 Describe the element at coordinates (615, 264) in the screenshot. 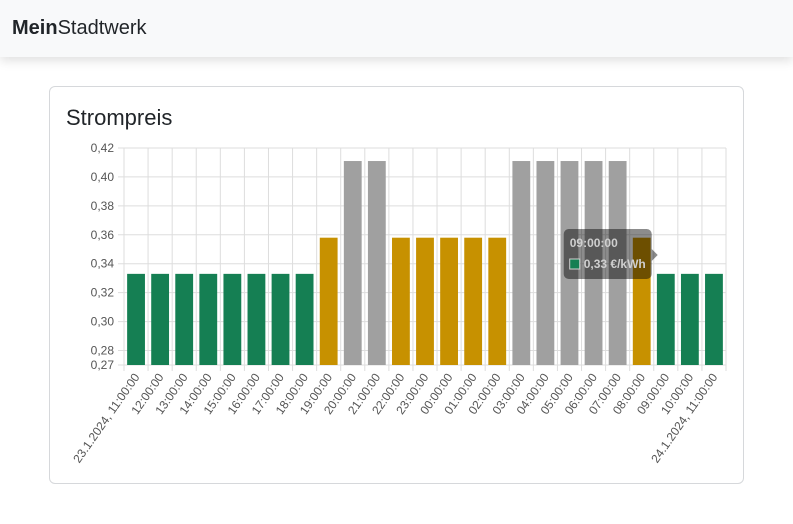

I see `tooltip-value: 0,33 €/kWh` at that location.